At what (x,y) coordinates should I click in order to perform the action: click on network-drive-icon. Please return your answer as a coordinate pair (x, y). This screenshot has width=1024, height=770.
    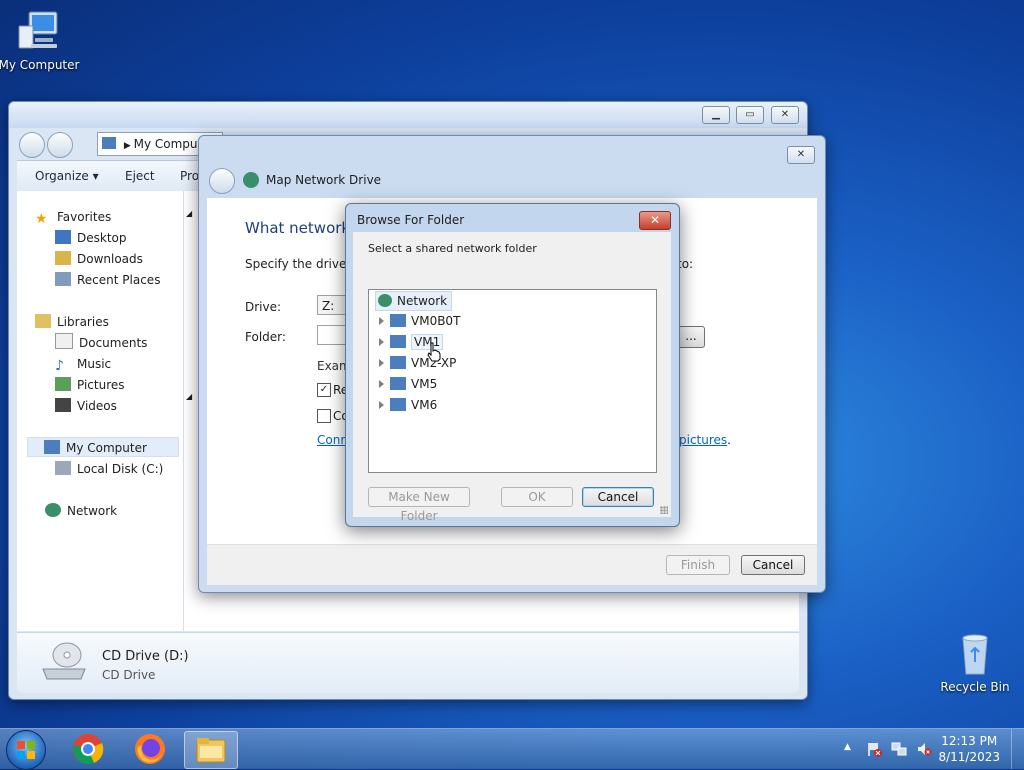
    Looking at the image, I should click on (251, 180).